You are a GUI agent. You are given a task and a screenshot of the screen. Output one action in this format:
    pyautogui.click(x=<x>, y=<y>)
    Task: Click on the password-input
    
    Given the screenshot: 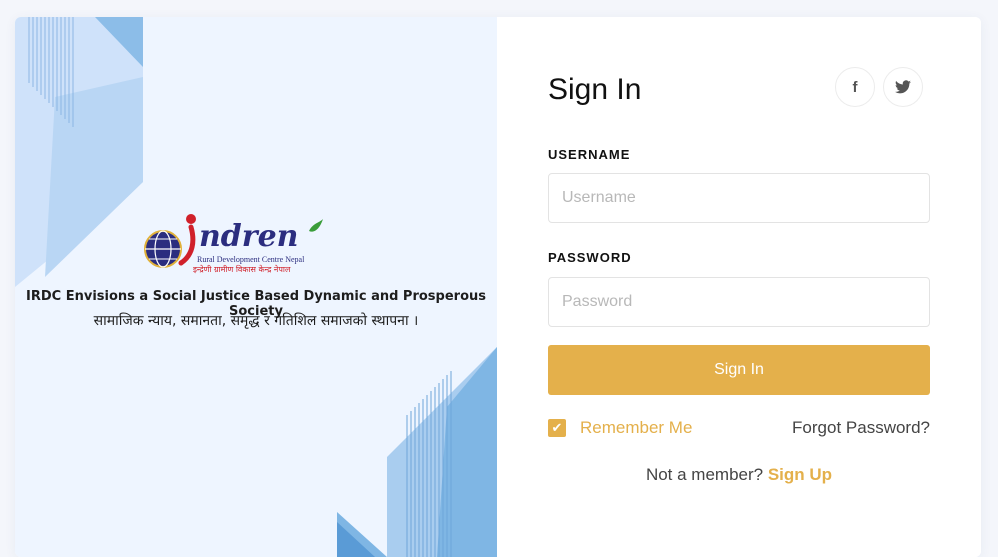 What is the action you would take?
    pyautogui.click(x=739, y=302)
    